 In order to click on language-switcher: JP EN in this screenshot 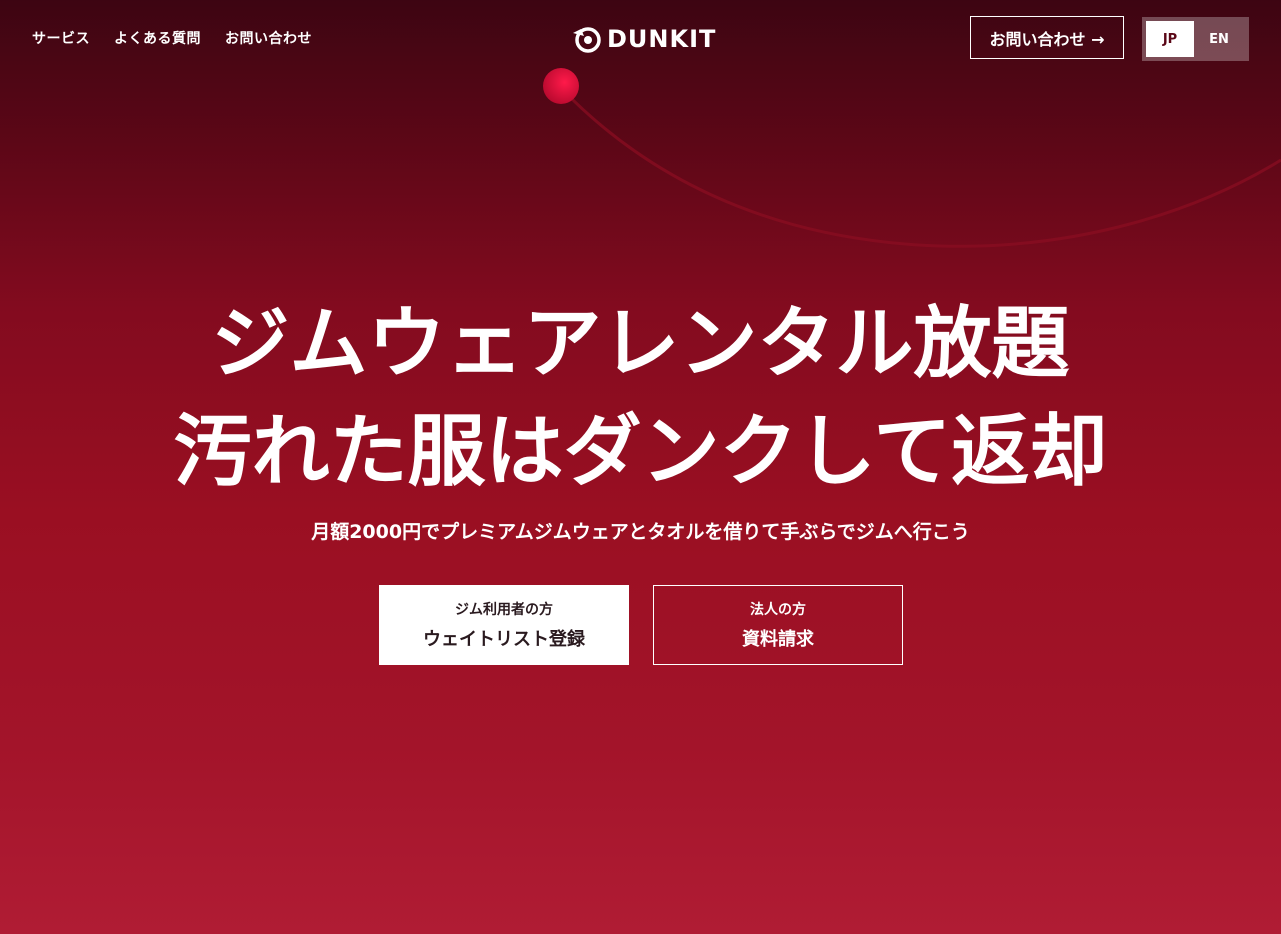, I will do `click(1195, 39)`.